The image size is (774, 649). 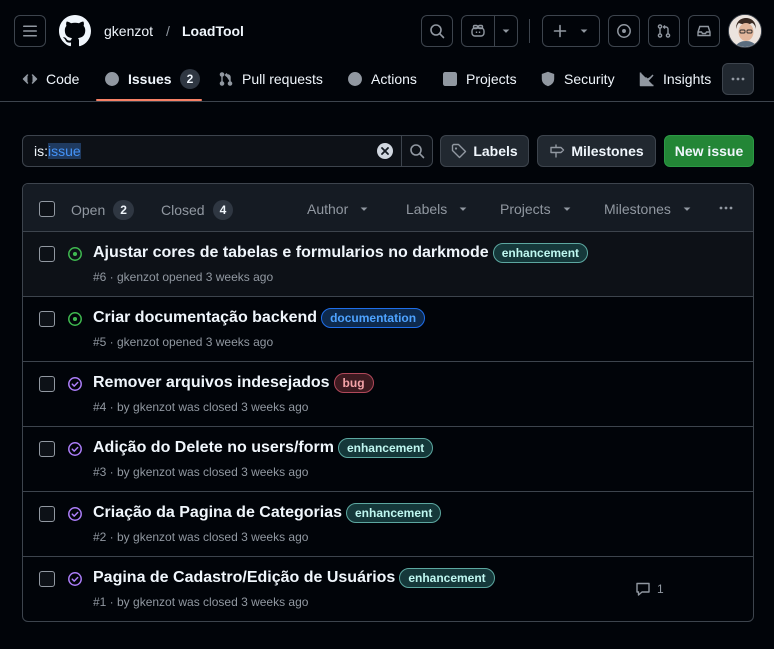 What do you see at coordinates (205, 318) in the screenshot?
I see `issue-title: Criar documentação backend` at bounding box center [205, 318].